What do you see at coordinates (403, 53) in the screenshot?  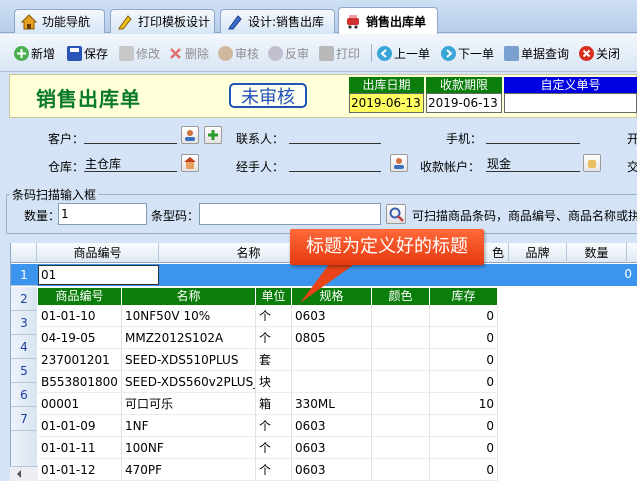 I see `prev-button: 上一单` at bounding box center [403, 53].